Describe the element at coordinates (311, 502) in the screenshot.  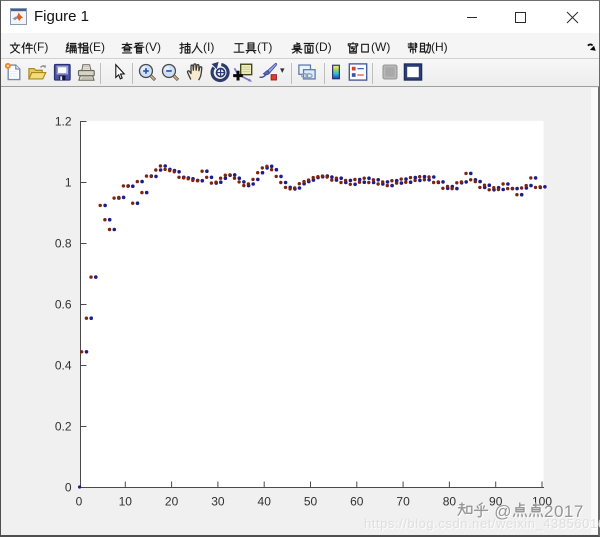
I see `svg-text: 50` at that location.